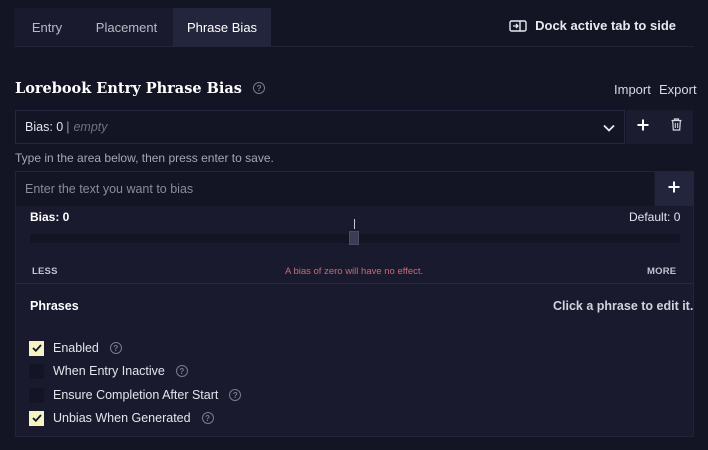  What do you see at coordinates (222, 27) in the screenshot?
I see `tab-phrase-bias: Phrase Bias` at bounding box center [222, 27].